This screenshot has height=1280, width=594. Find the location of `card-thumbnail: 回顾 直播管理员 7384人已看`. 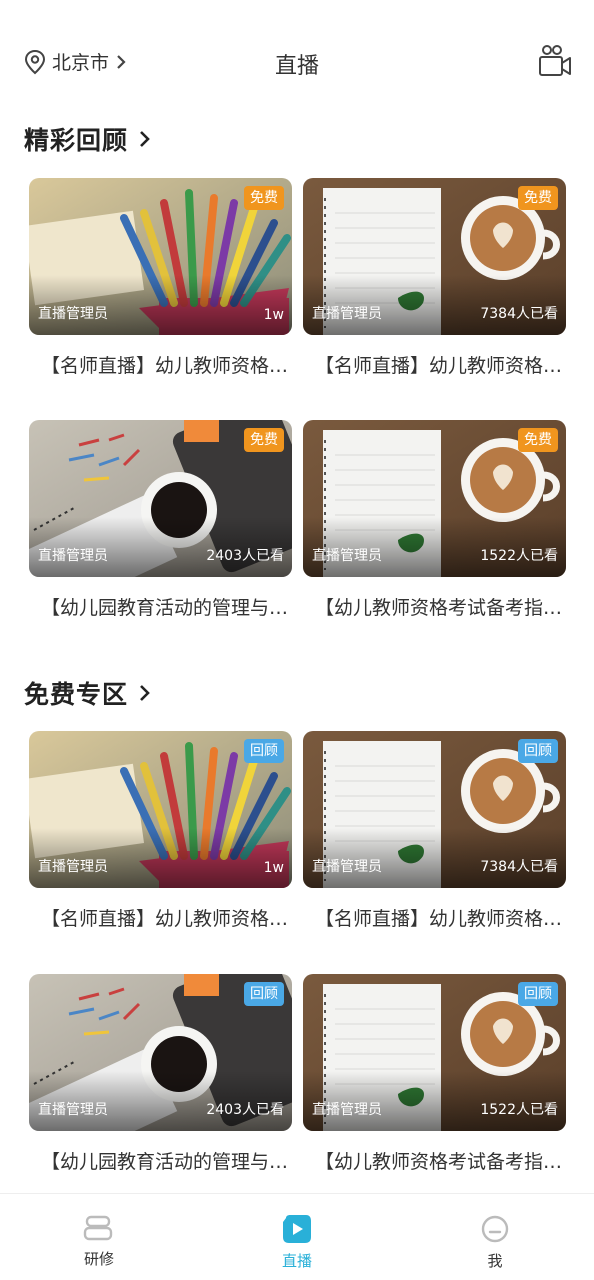

card-thumbnail: 回顾 直播管理员 7384人已看 is located at coordinates (434, 809).